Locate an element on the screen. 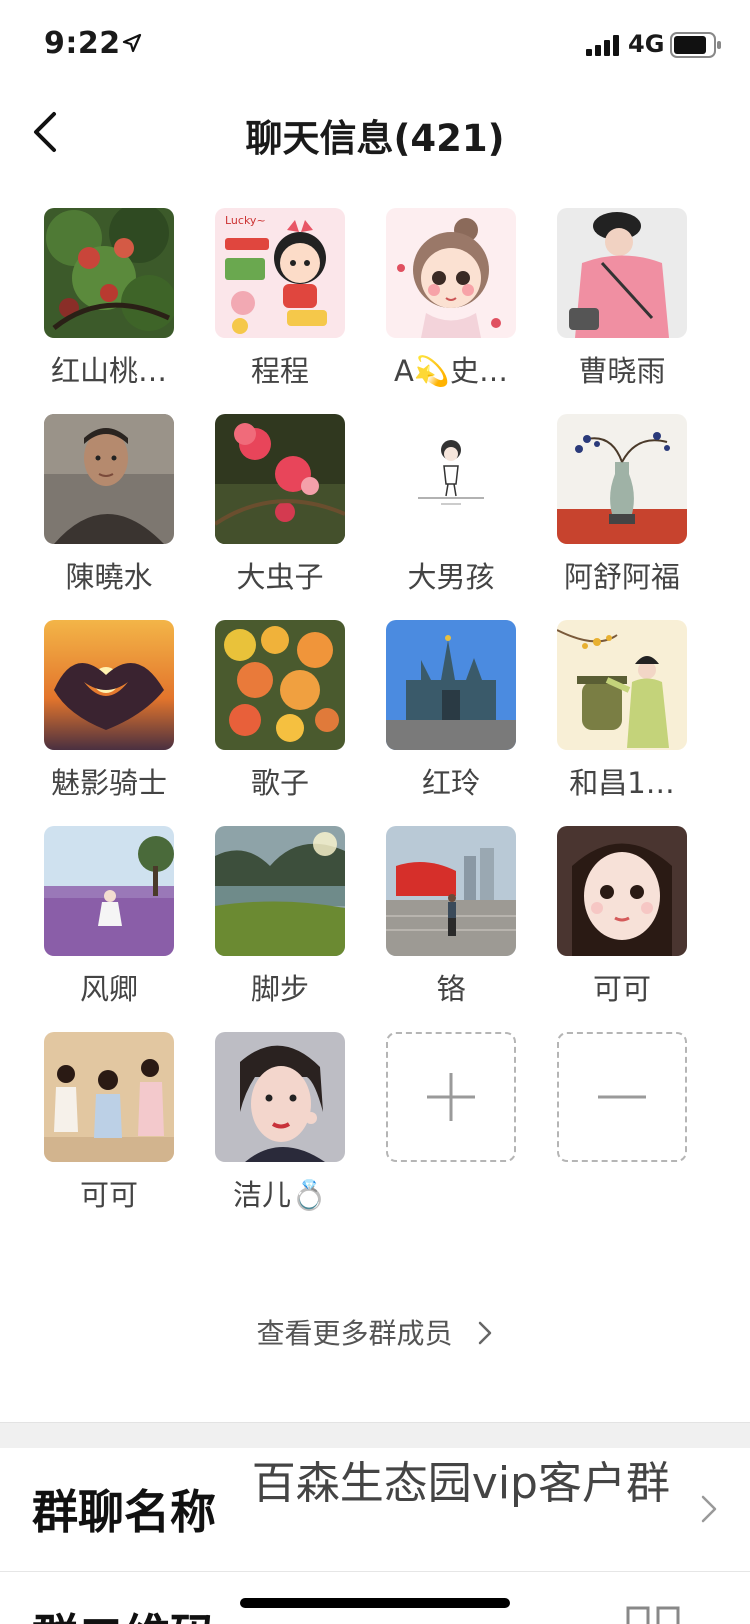 Image resolution: width=750 pixels, height=1624 pixels. qr-code-icon is located at coordinates (653, 1615).